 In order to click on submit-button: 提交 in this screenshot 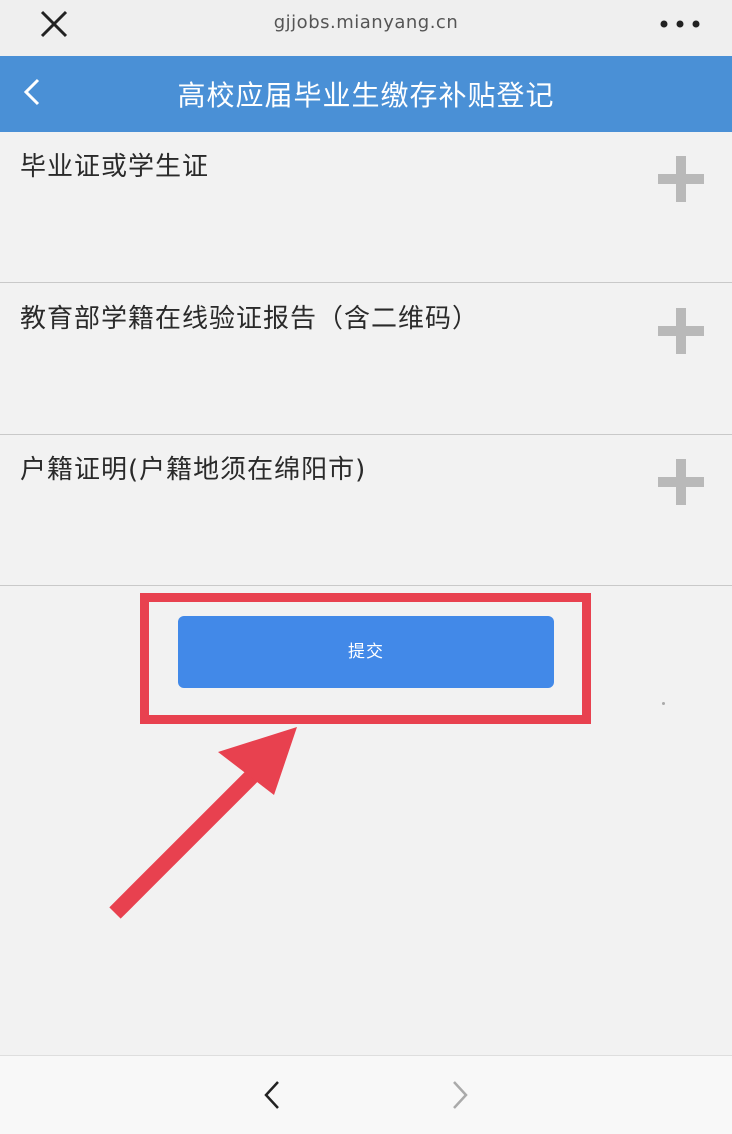, I will do `click(366, 652)`.